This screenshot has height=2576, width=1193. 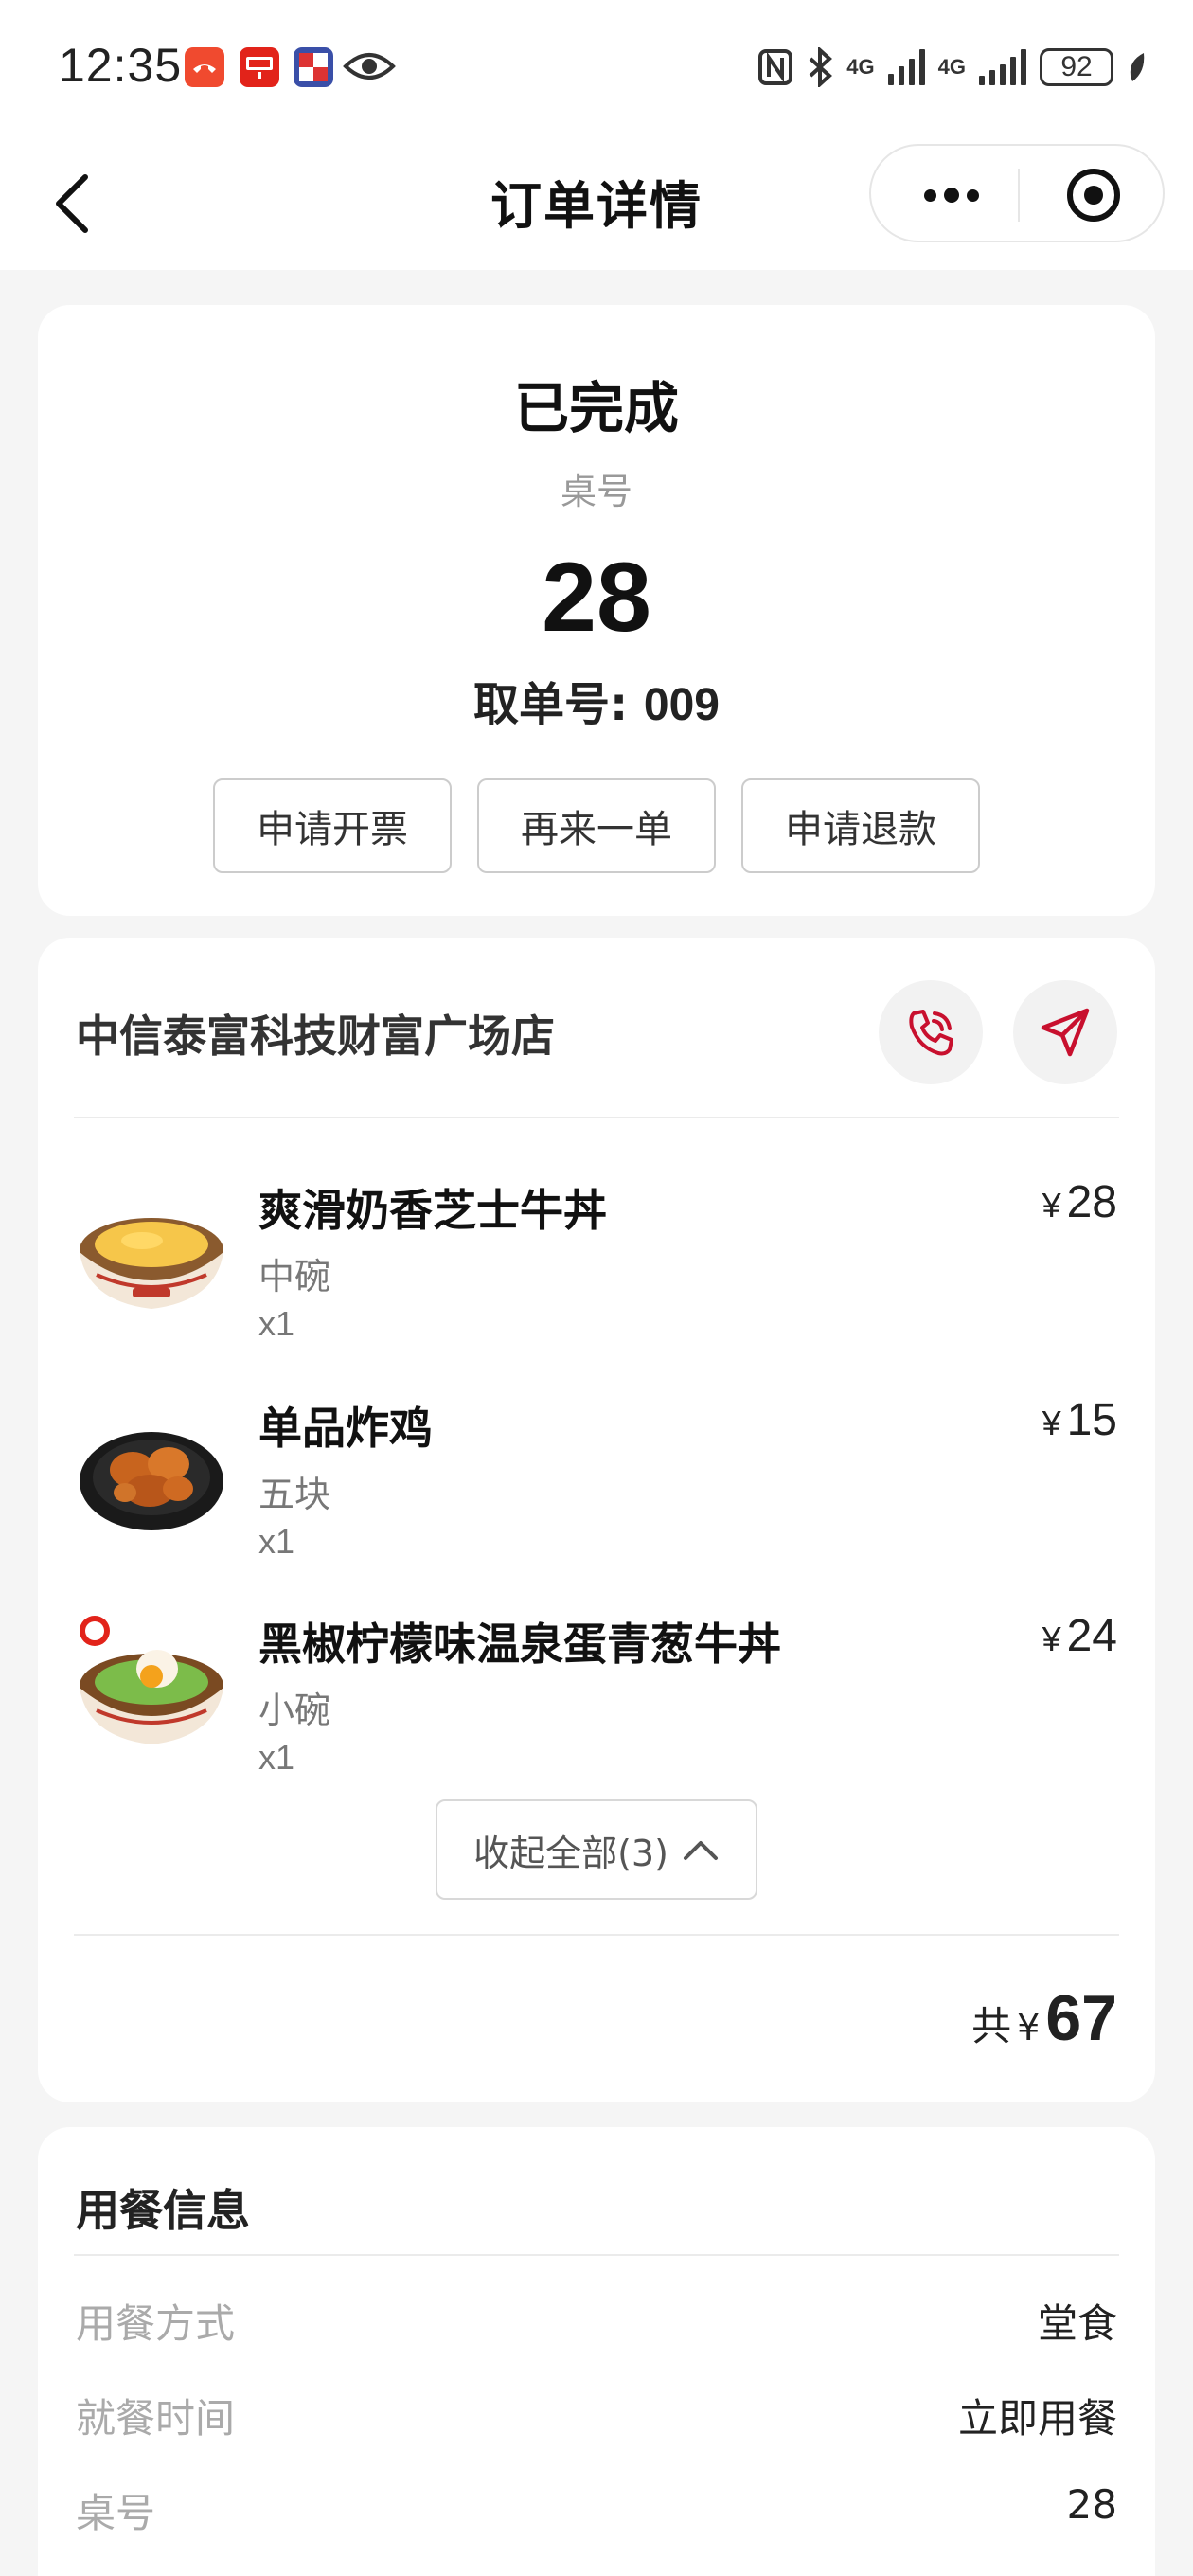 What do you see at coordinates (596, 203) in the screenshot?
I see `nav-bar: 订单详情` at bounding box center [596, 203].